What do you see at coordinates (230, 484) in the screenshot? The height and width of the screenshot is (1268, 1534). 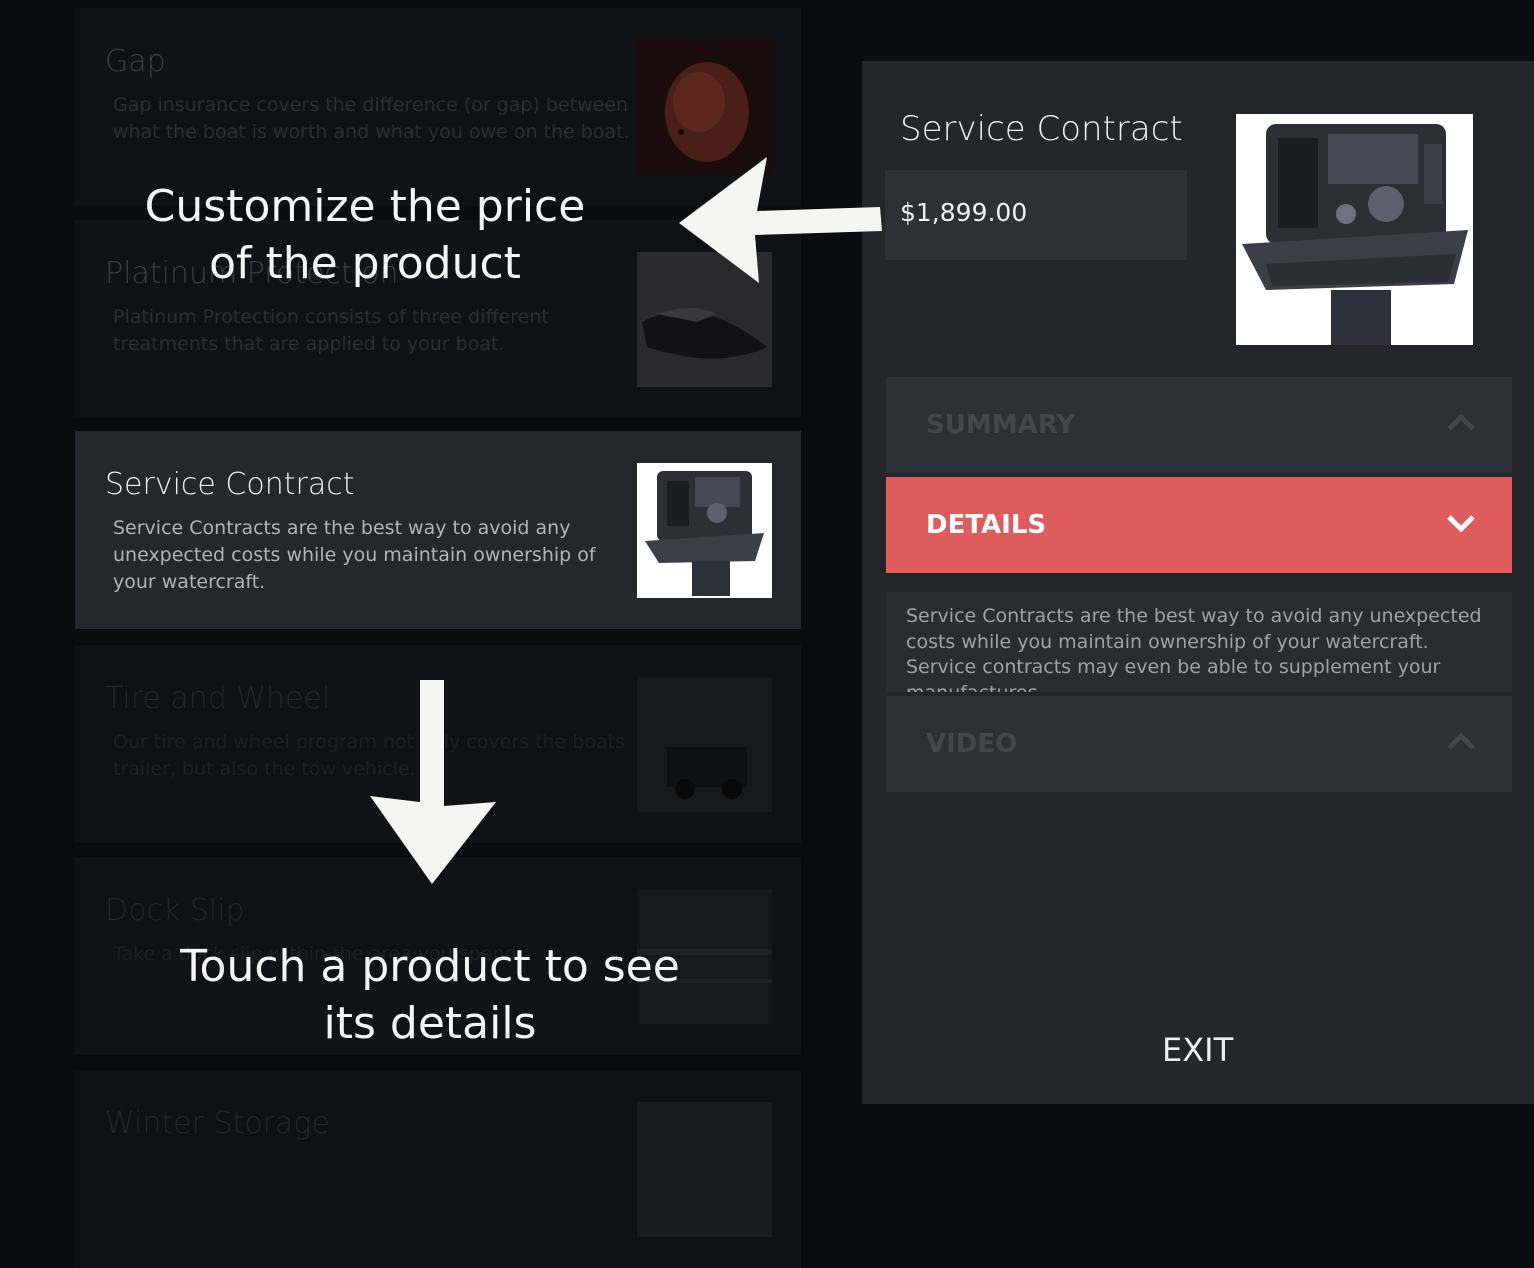 I see `product-title: Service Contract` at bounding box center [230, 484].